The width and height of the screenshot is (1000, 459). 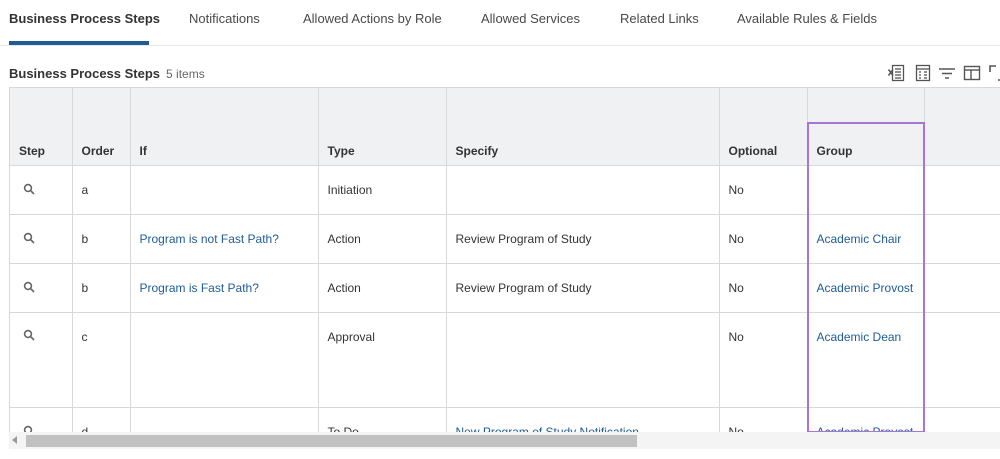 I want to click on fullscreen-icon, so click(x=993, y=73).